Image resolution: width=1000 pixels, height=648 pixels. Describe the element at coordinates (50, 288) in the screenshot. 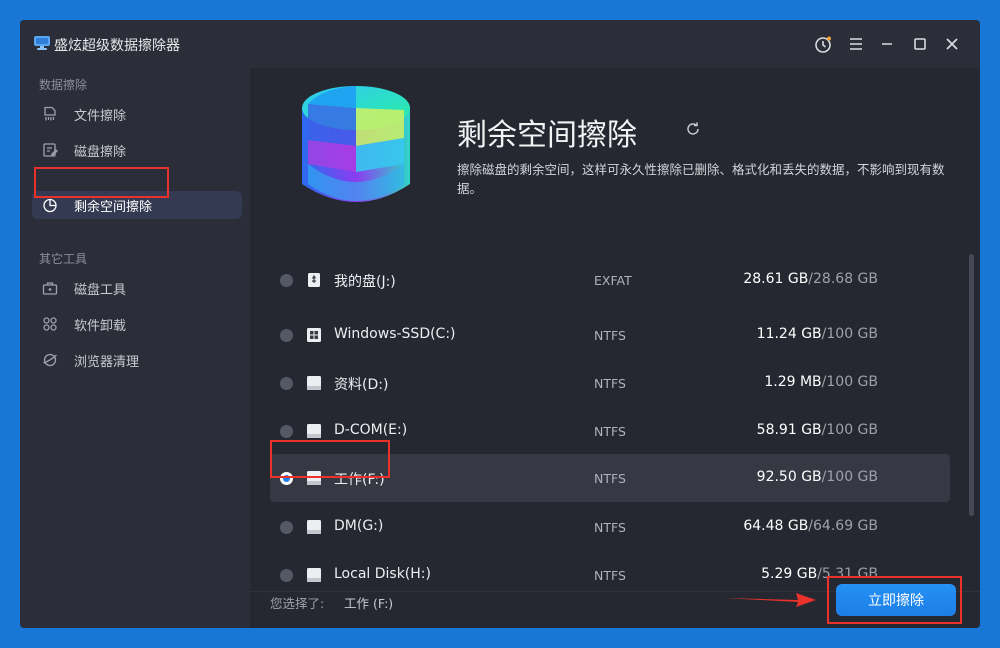

I see `toolbox-icon` at that location.